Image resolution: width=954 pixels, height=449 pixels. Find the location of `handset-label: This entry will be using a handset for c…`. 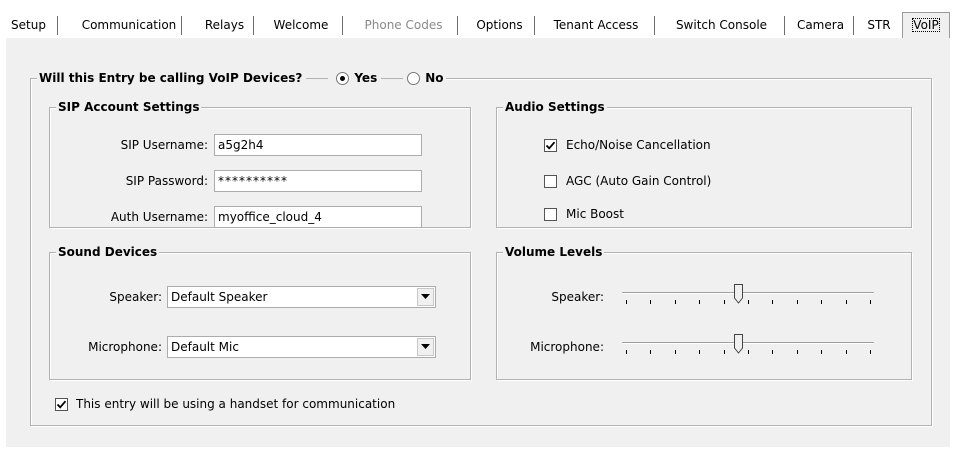

handset-label: This entry will be using a handset for c… is located at coordinates (236, 404).